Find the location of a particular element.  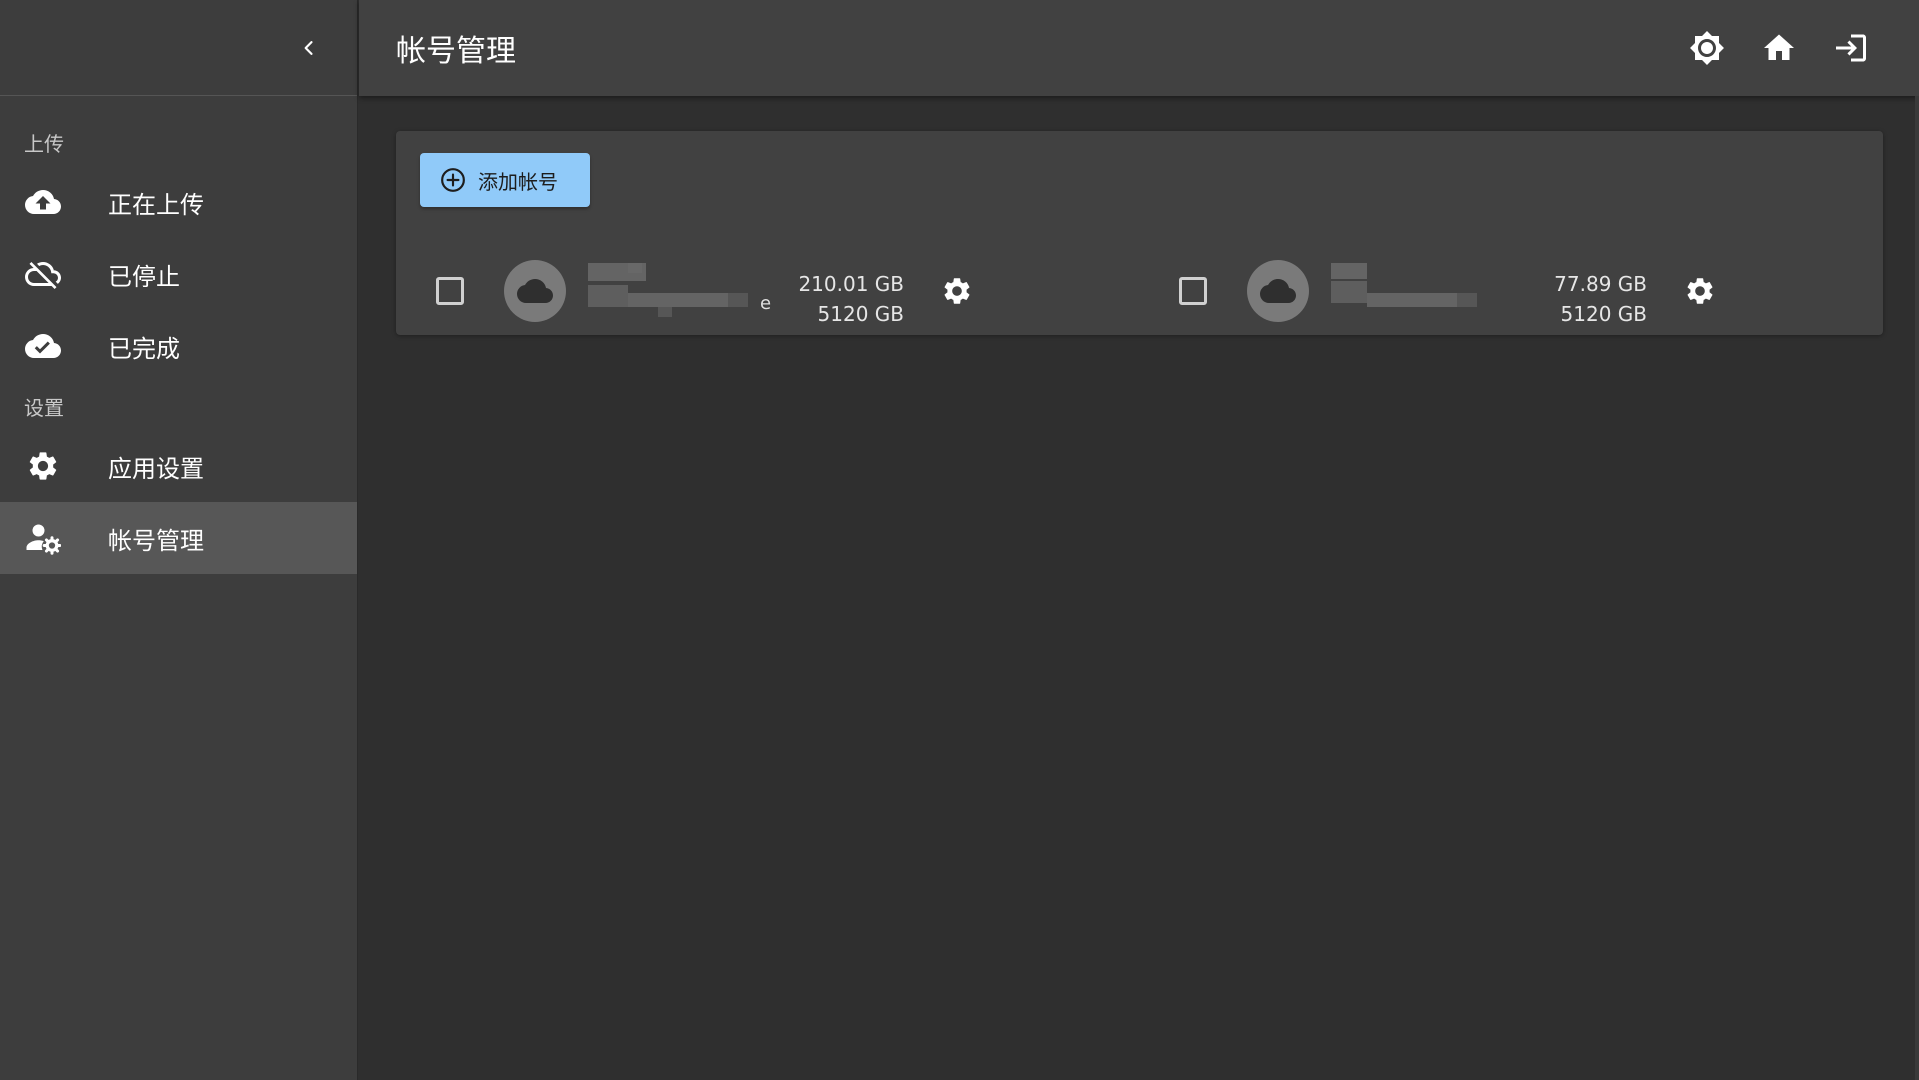

logout-button is located at coordinates (1851, 48).